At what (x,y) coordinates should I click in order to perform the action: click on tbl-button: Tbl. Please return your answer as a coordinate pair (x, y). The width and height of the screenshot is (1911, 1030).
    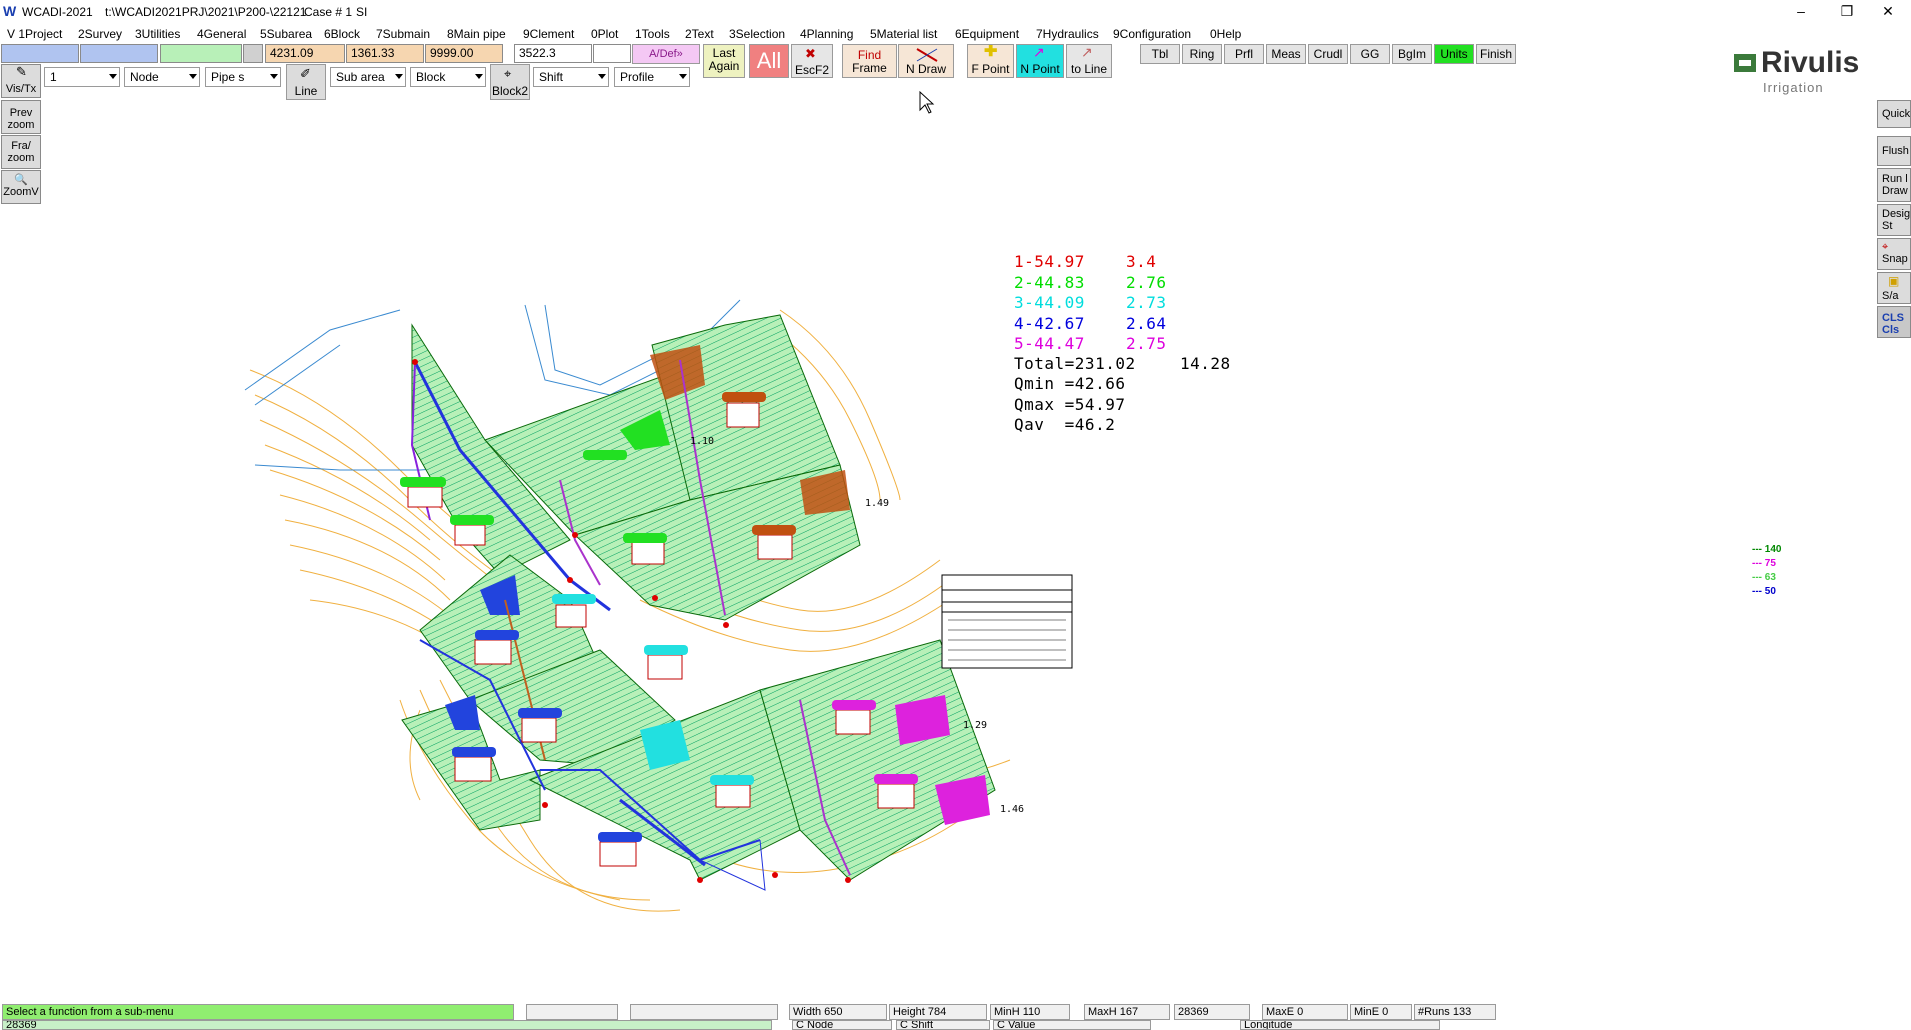
    Looking at the image, I should click on (1160, 54).